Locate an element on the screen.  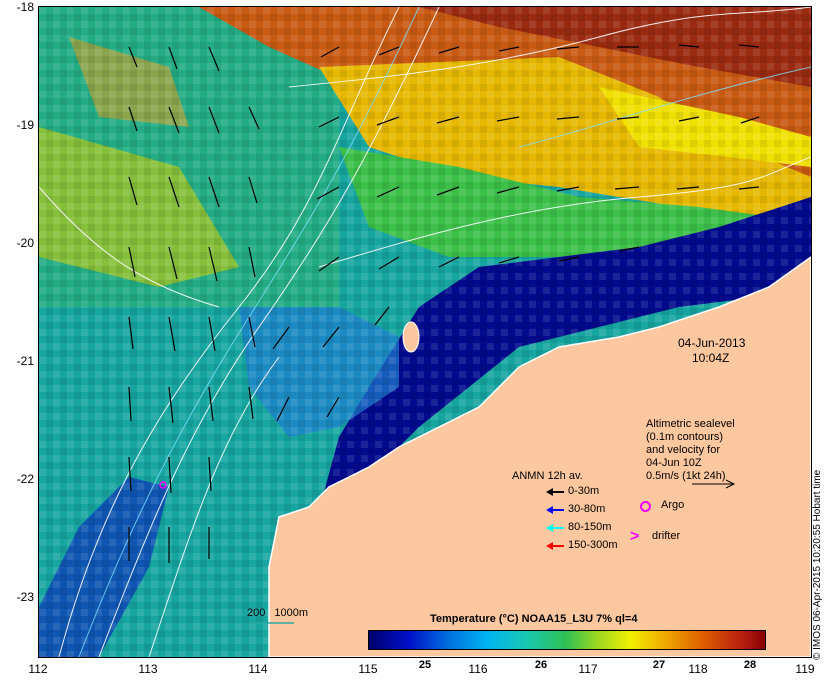
y-tick-label: -19 is located at coordinates (25, 125).